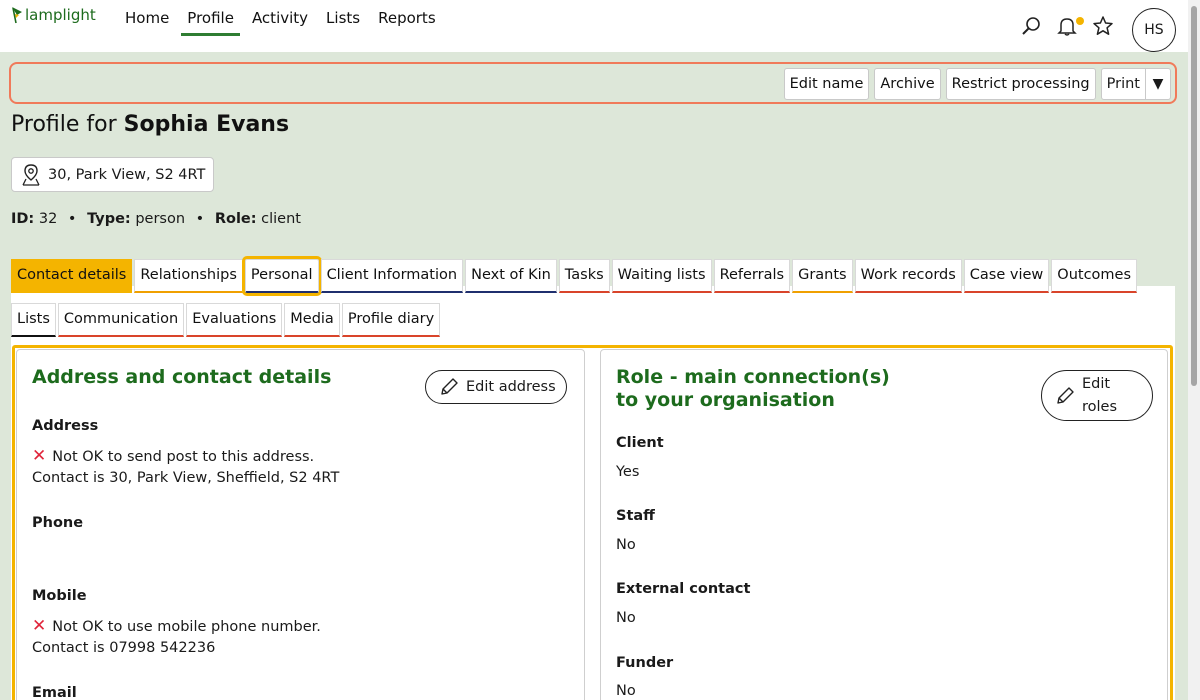 The image size is (1200, 700). Describe the element at coordinates (753, 377) in the screenshot. I see `role-title-line1: Role - main connection(s)` at that location.